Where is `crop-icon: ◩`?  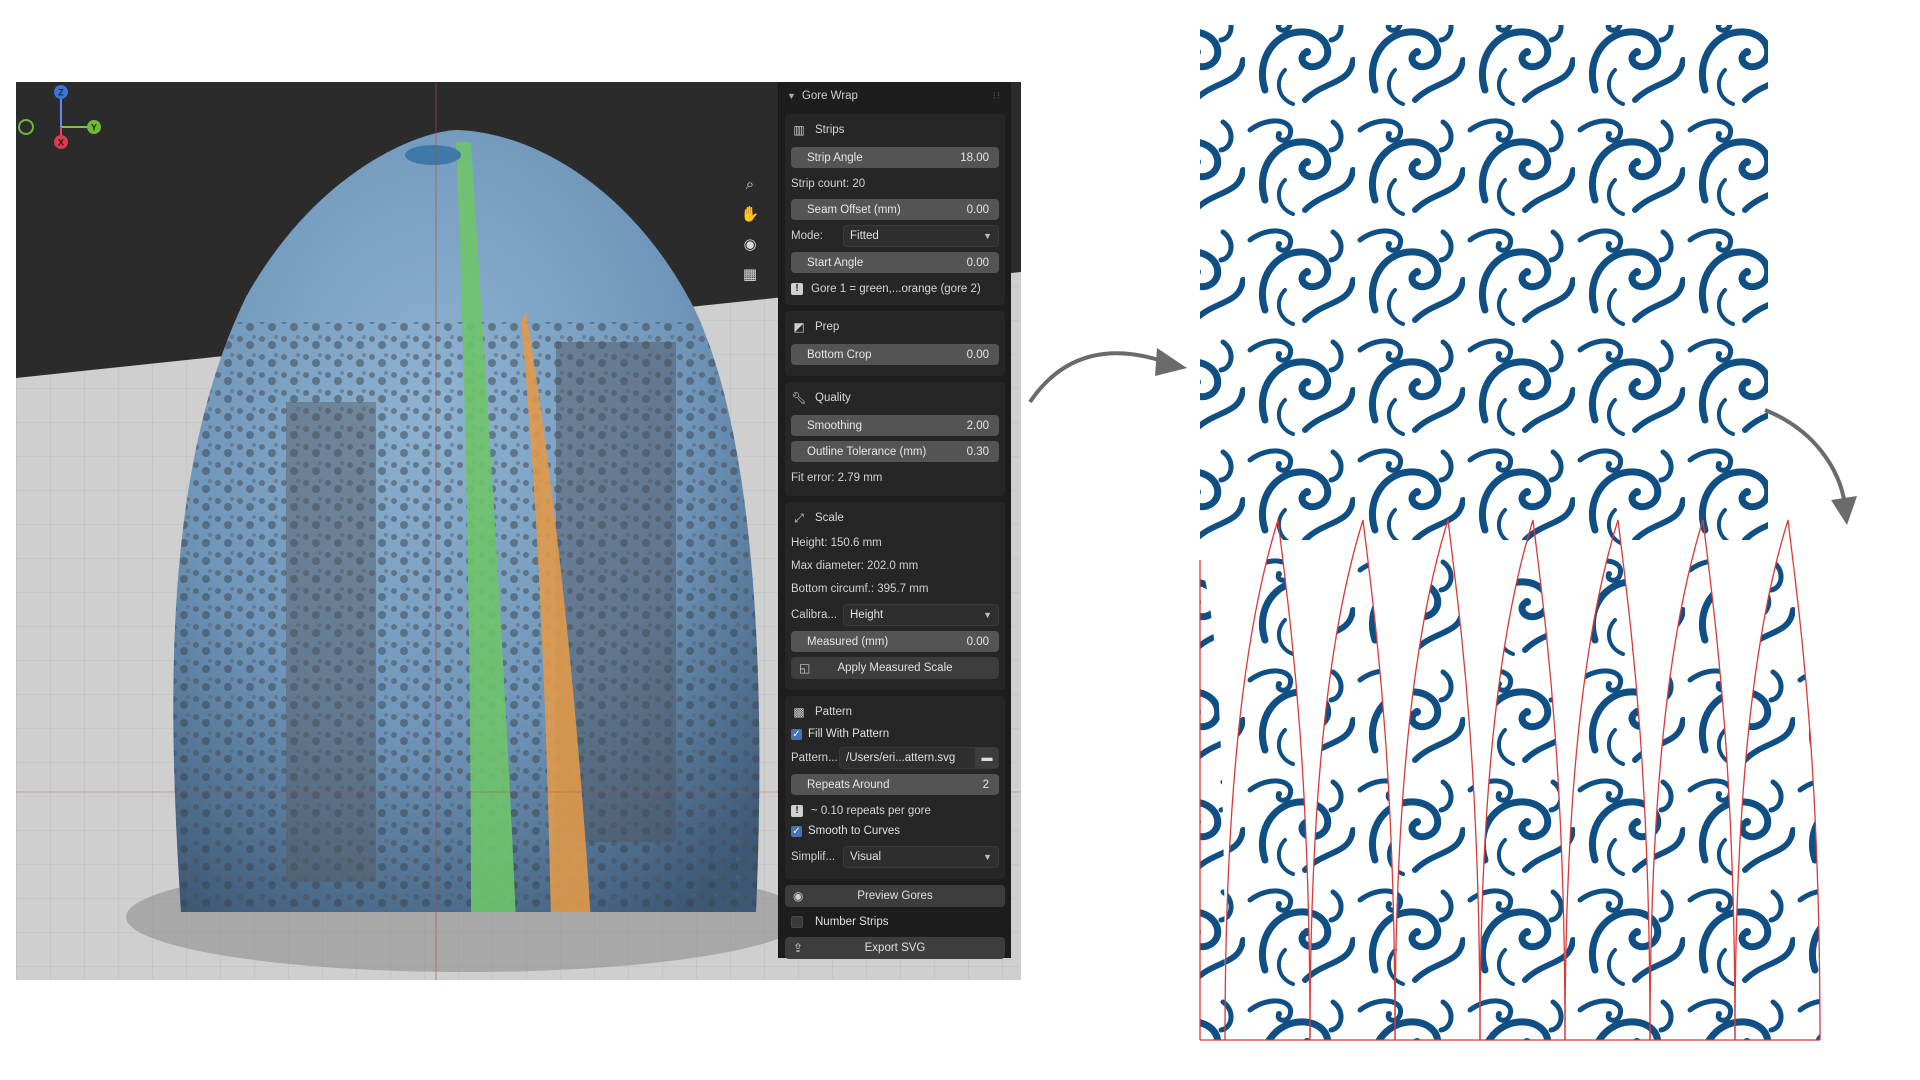 crop-icon: ◩ is located at coordinates (799, 327).